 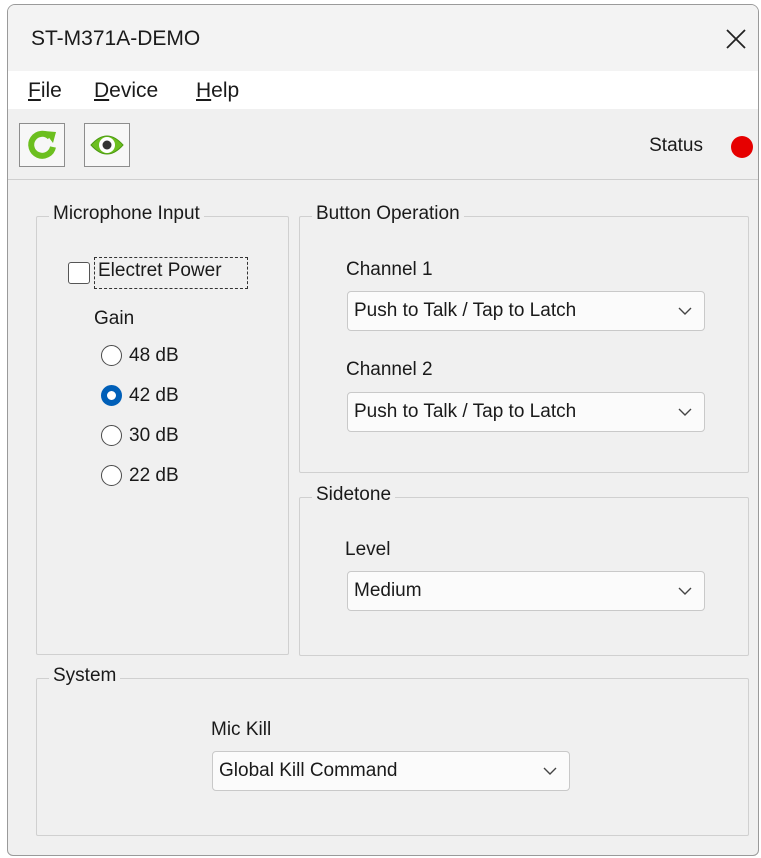 I want to click on close-icon, so click(x=736, y=39).